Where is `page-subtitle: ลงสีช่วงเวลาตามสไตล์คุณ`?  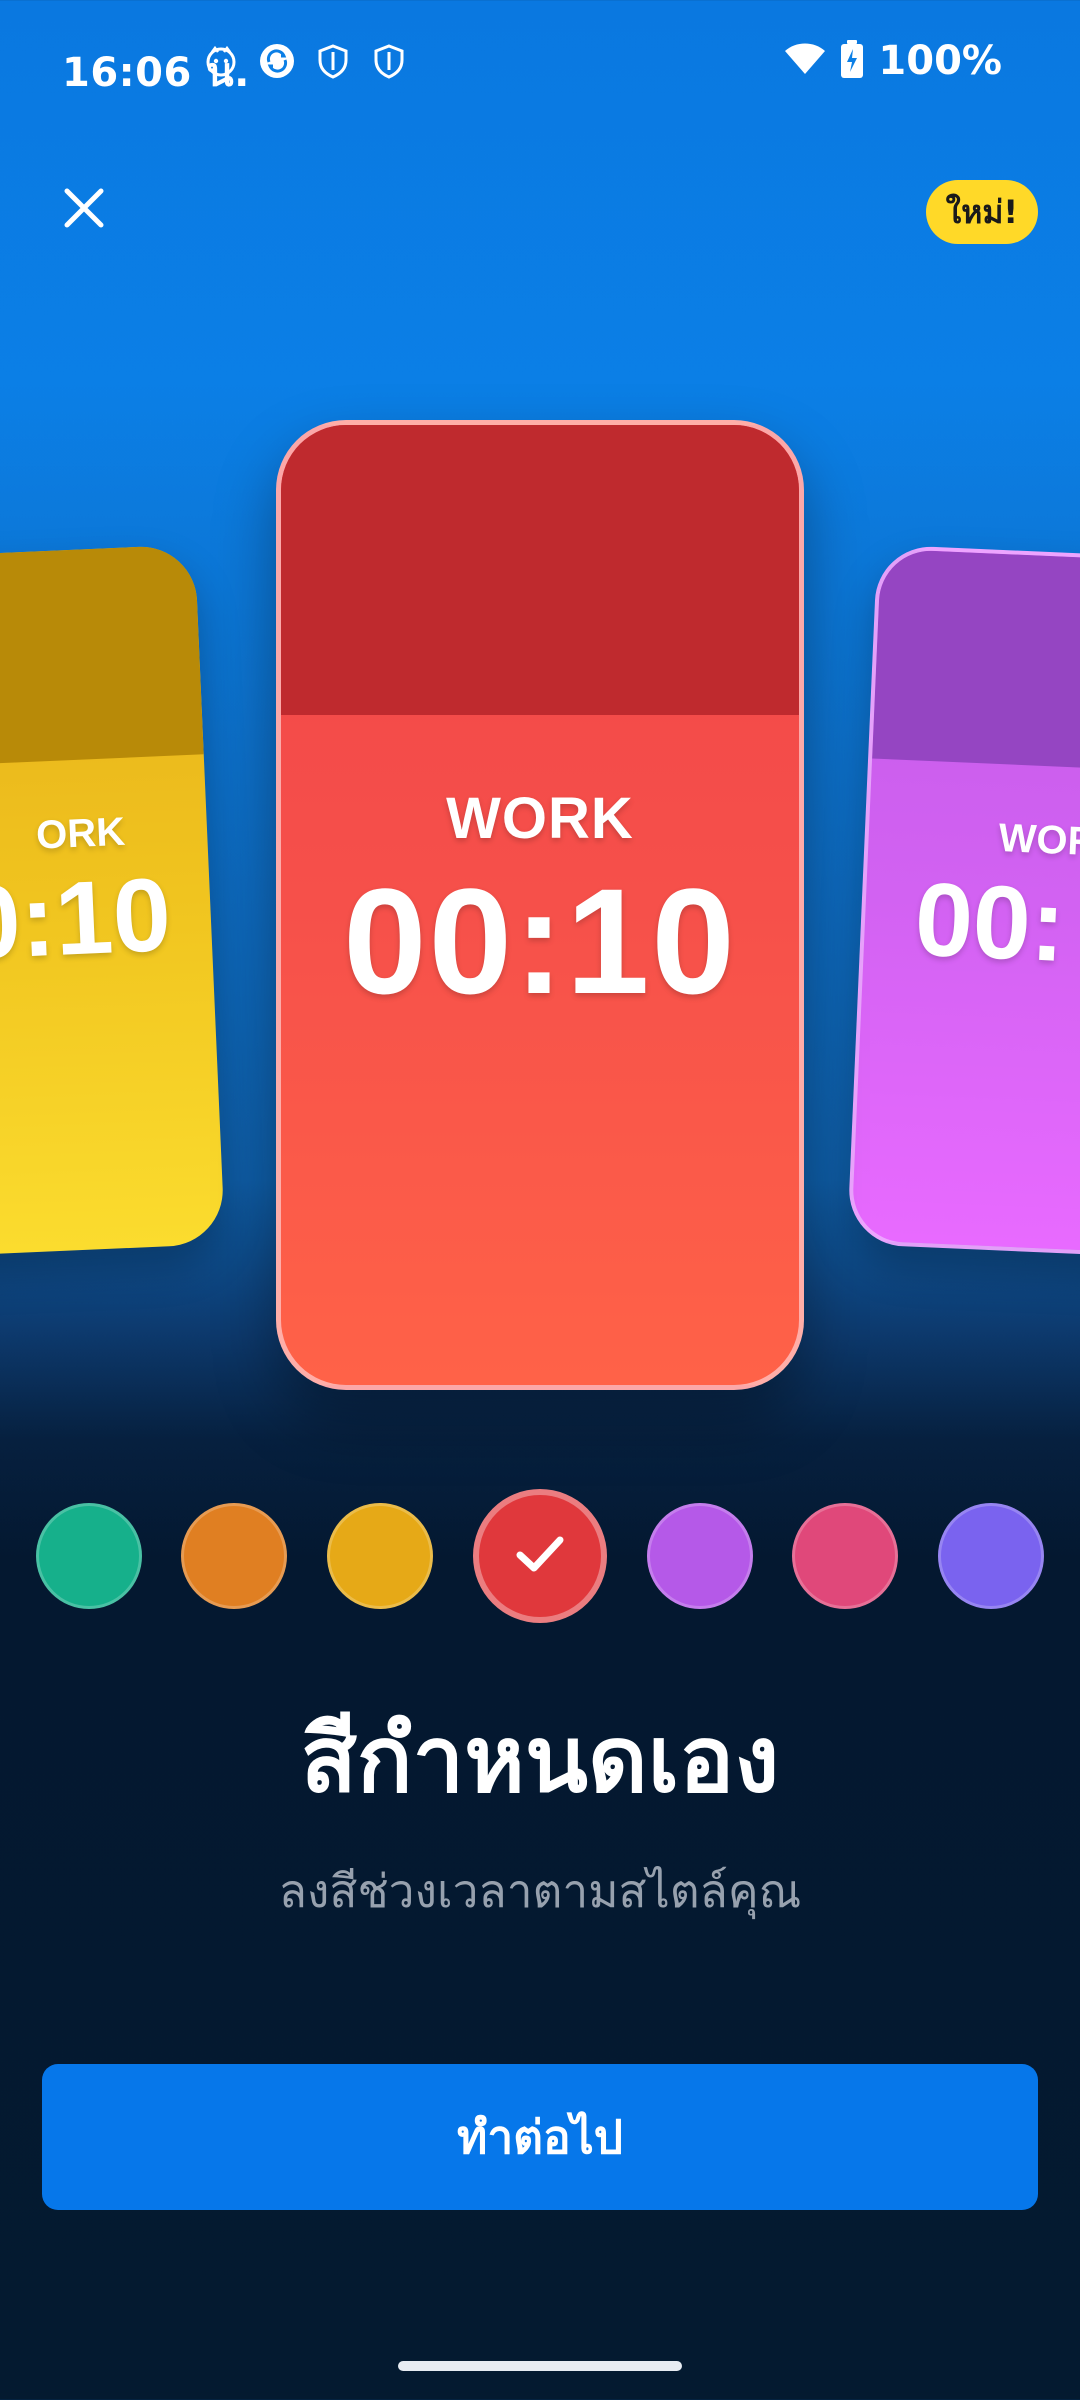 page-subtitle: ลงสีช่วงเวลาตามสไตล์คุณ is located at coordinates (540, 1891).